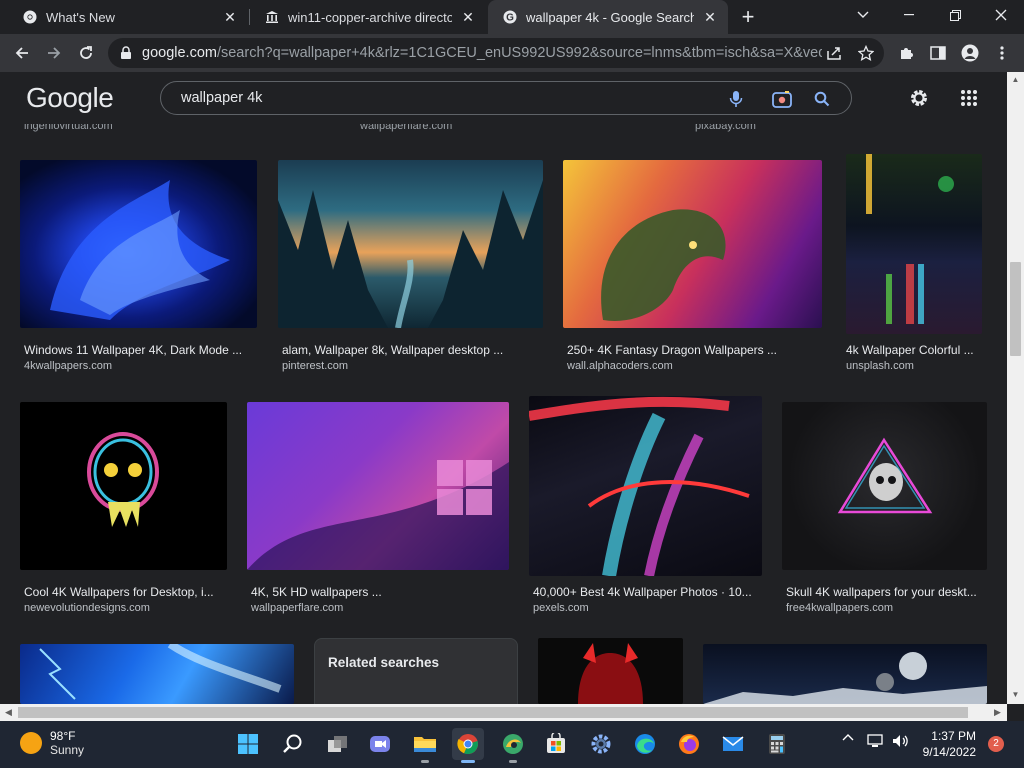 The width and height of the screenshot is (1024, 768). What do you see at coordinates (608, 17) in the screenshot?
I see `tab-google-search: G wallpaper 4k - Google Search ✕` at bounding box center [608, 17].